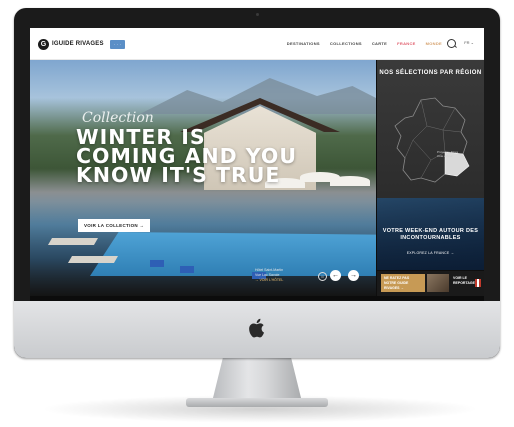  Describe the element at coordinates (117, 44) in the screenshot. I see `logo-tag-badge: · · ·` at that location.